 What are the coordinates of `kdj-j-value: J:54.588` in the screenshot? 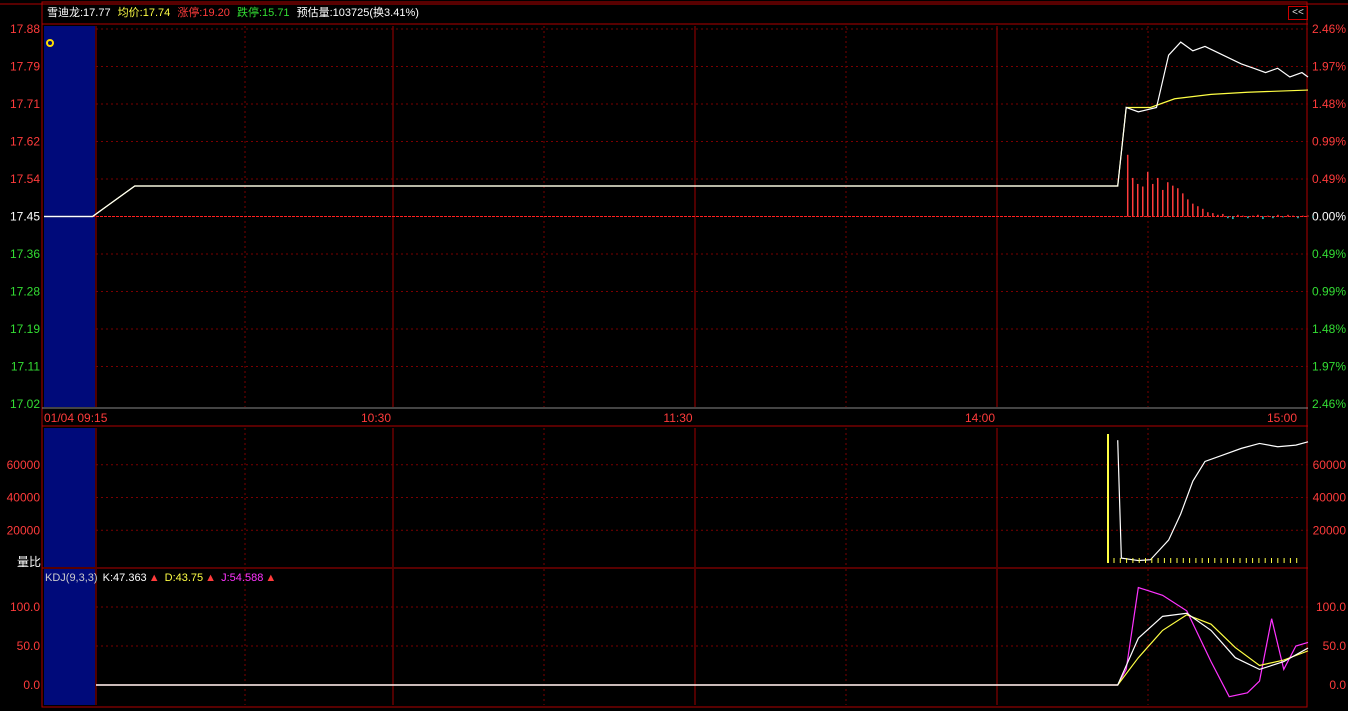 It's located at (242, 578).